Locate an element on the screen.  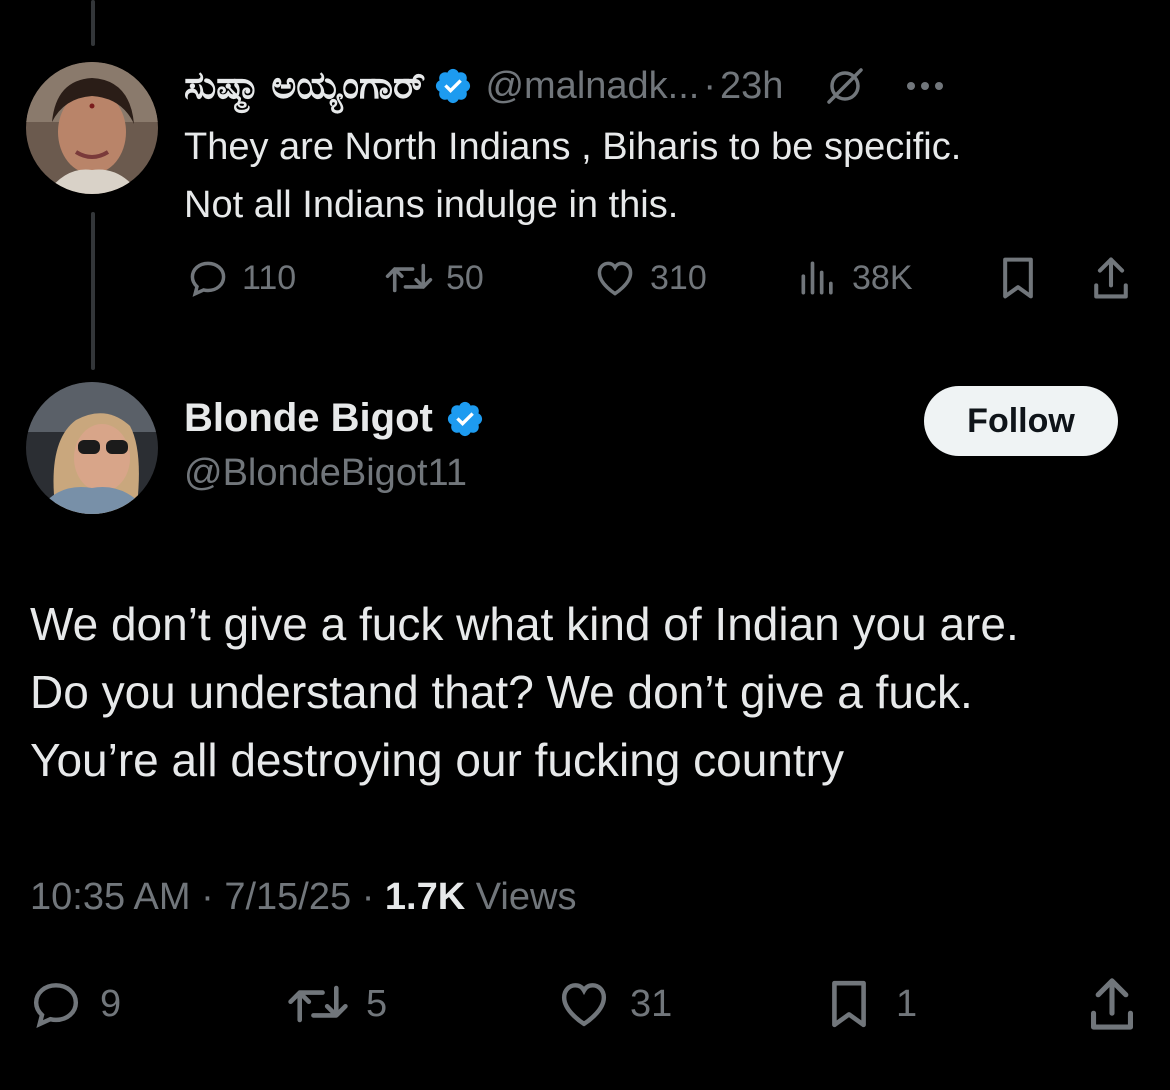
main-repost-button: 5 is located at coordinates (336, 1004).